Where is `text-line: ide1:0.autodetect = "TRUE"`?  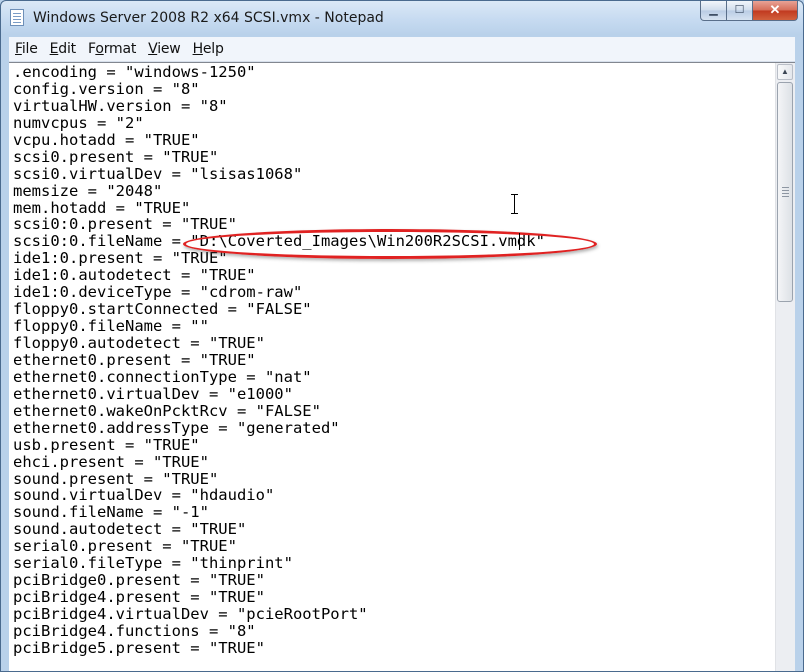
text-line: ide1:0.autodetect = "TRUE" is located at coordinates (393, 275).